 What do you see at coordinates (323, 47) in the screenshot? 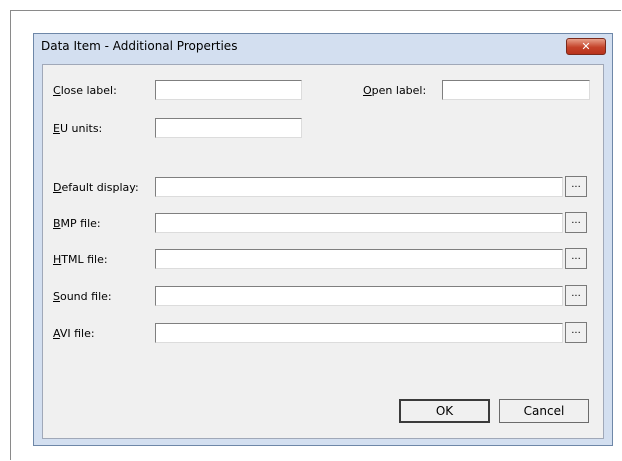
I see `title-bar: Data Item - Additional Properties ✕` at bounding box center [323, 47].